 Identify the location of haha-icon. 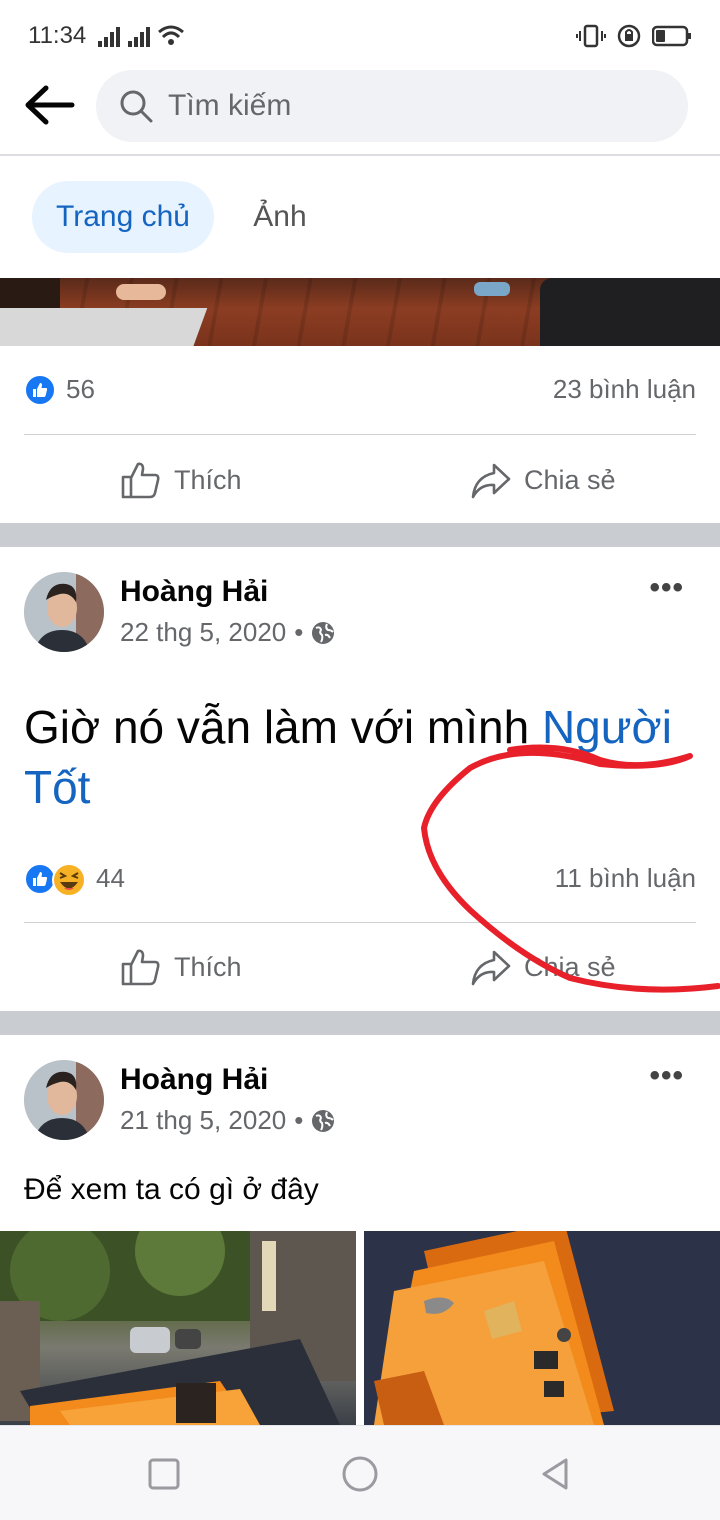
(69, 880).